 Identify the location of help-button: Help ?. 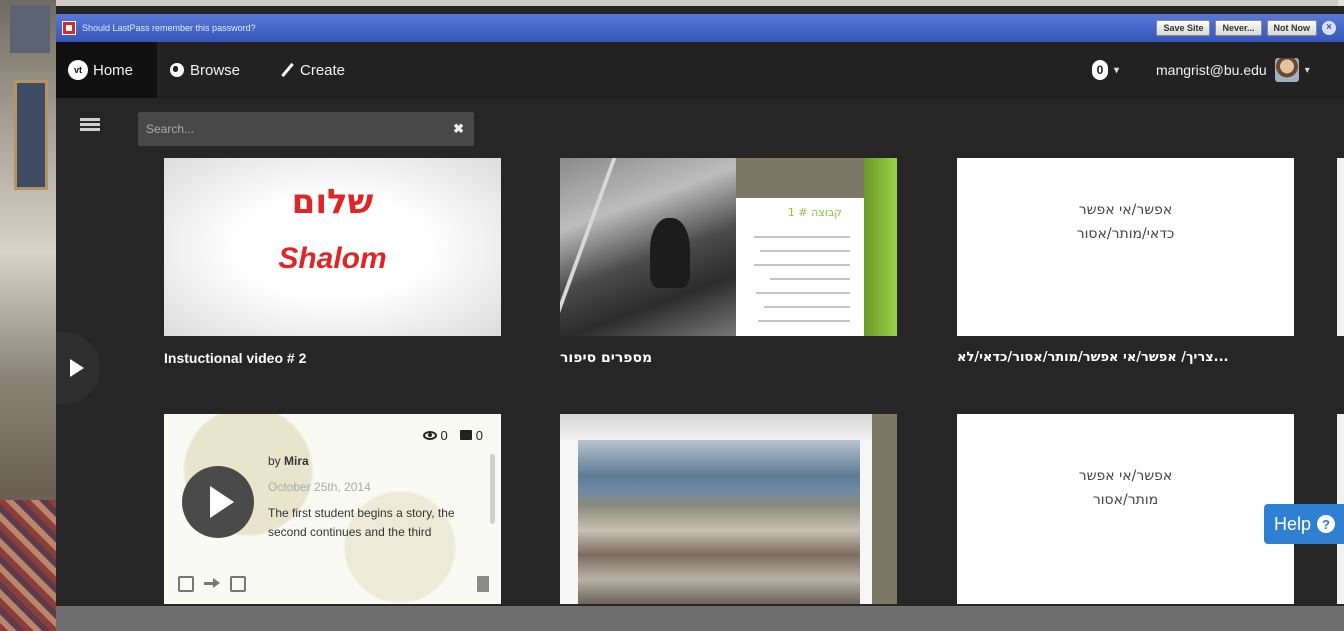
(1304, 524).